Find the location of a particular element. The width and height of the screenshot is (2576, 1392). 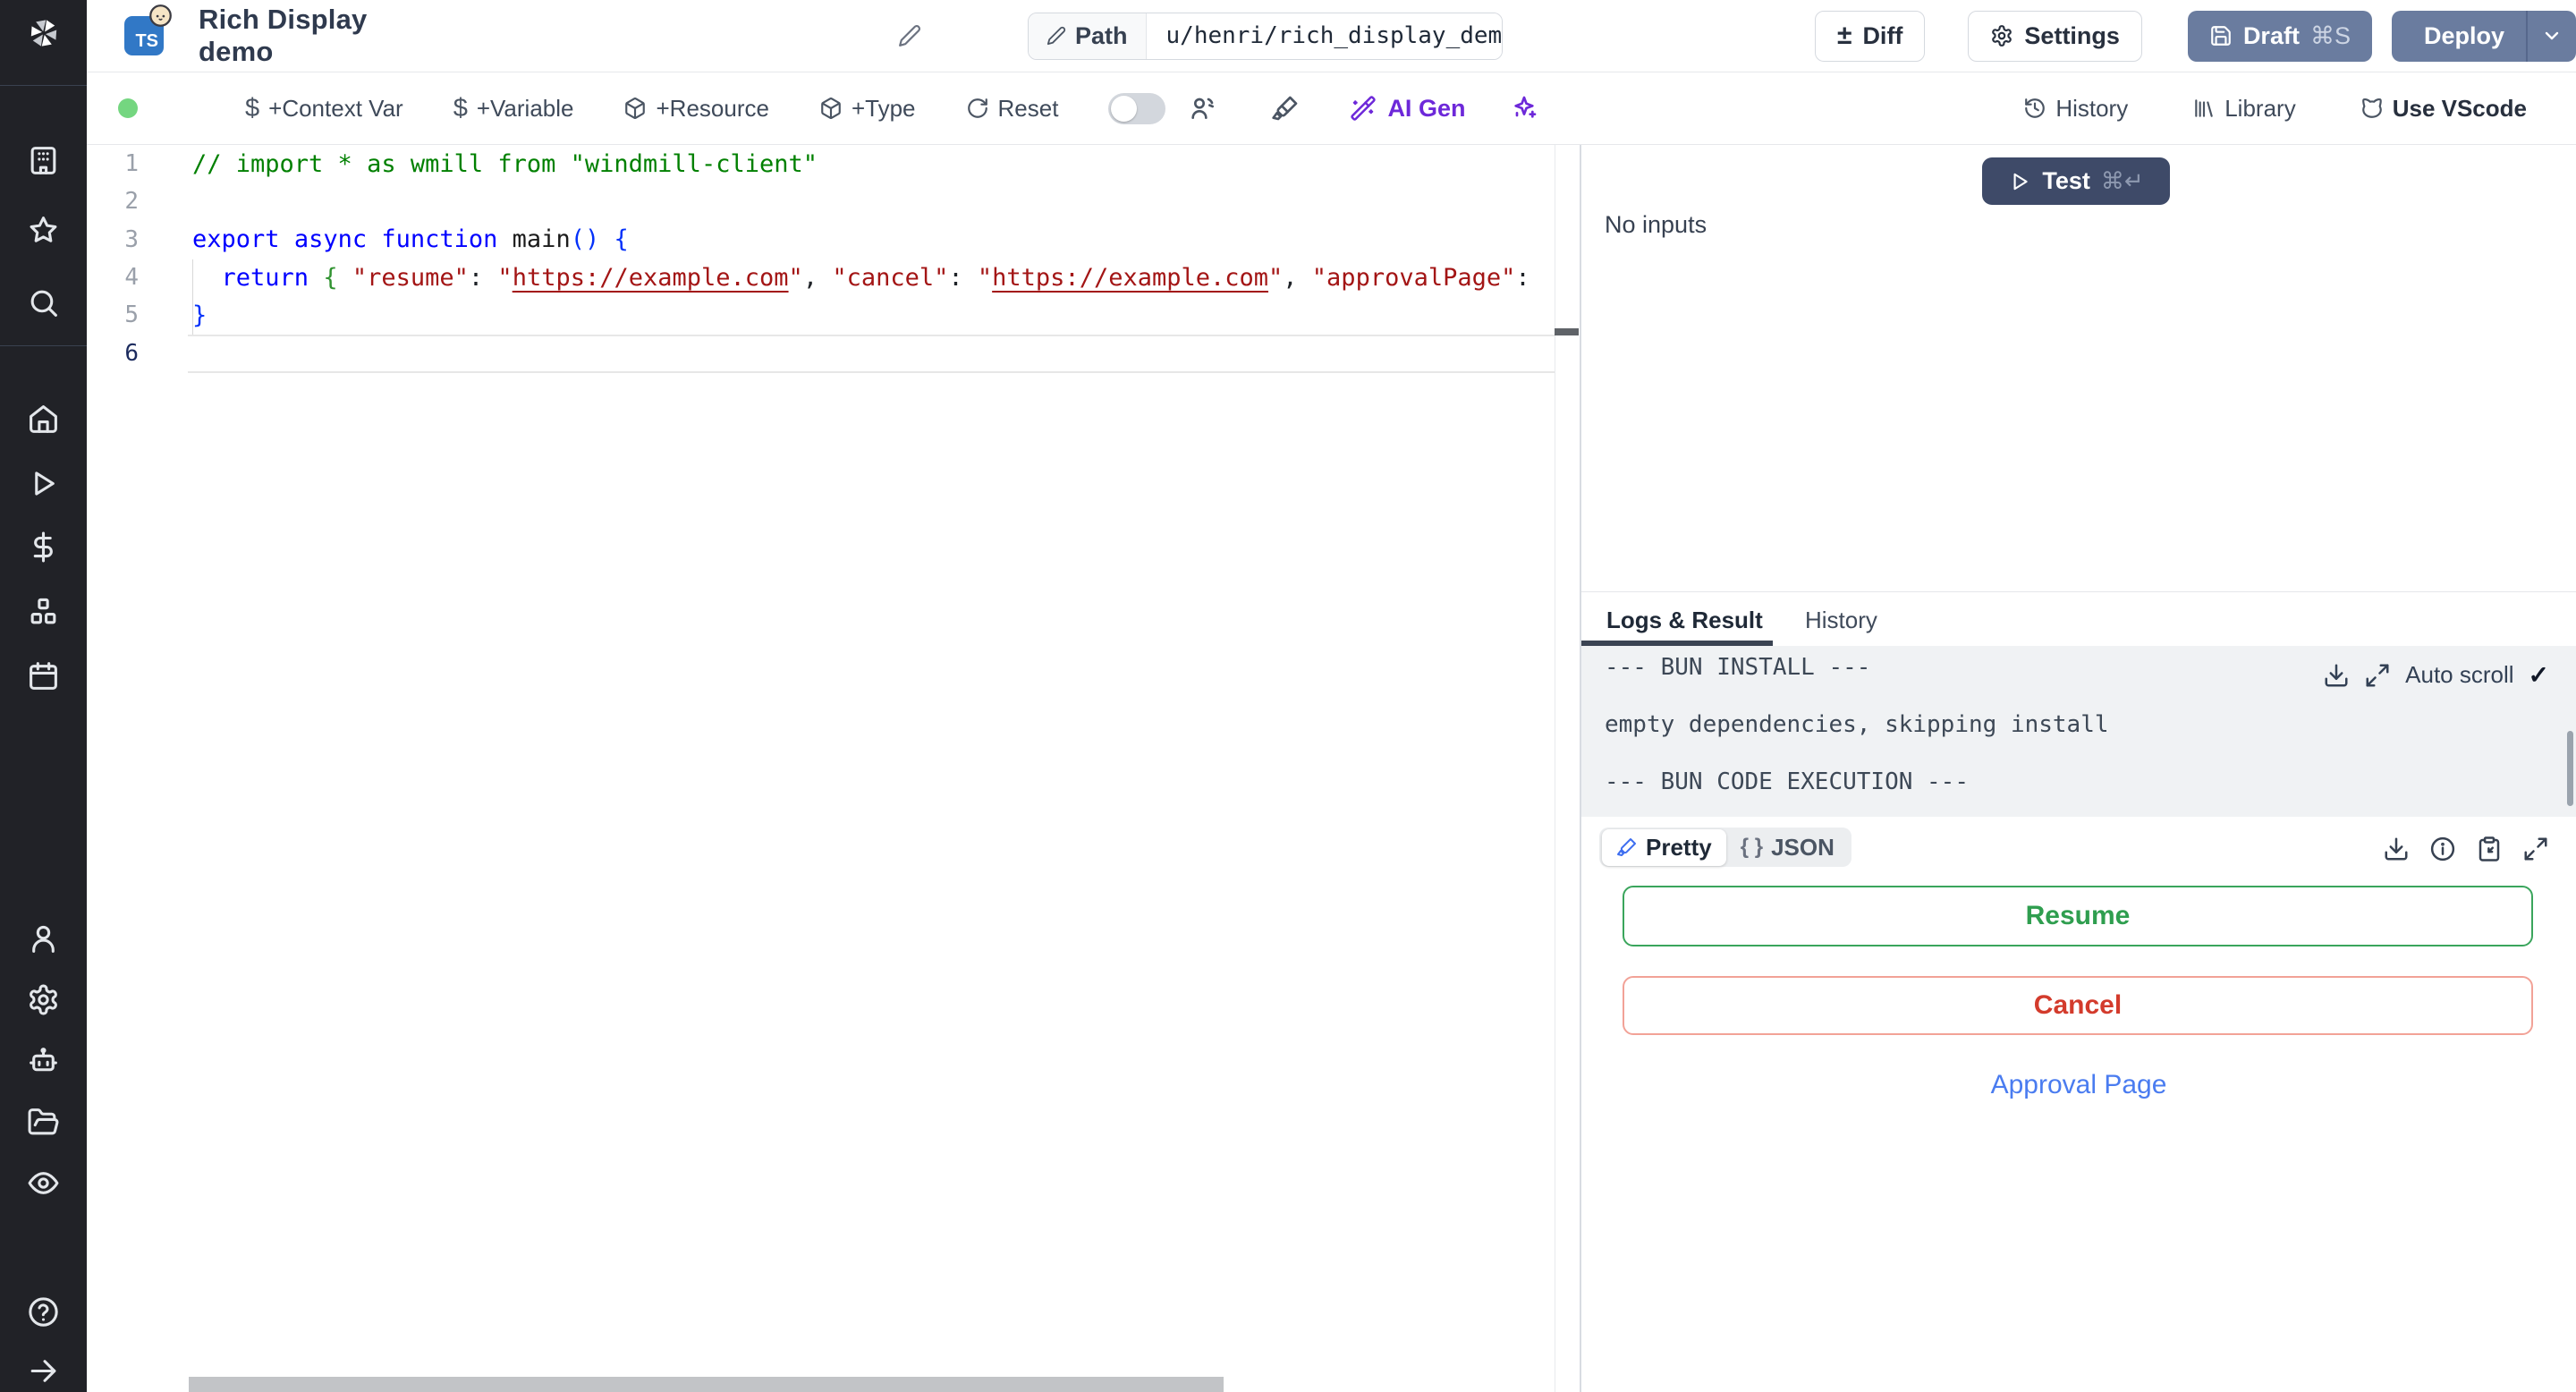

deploy-button: Deploy is located at coordinates (2458, 36).